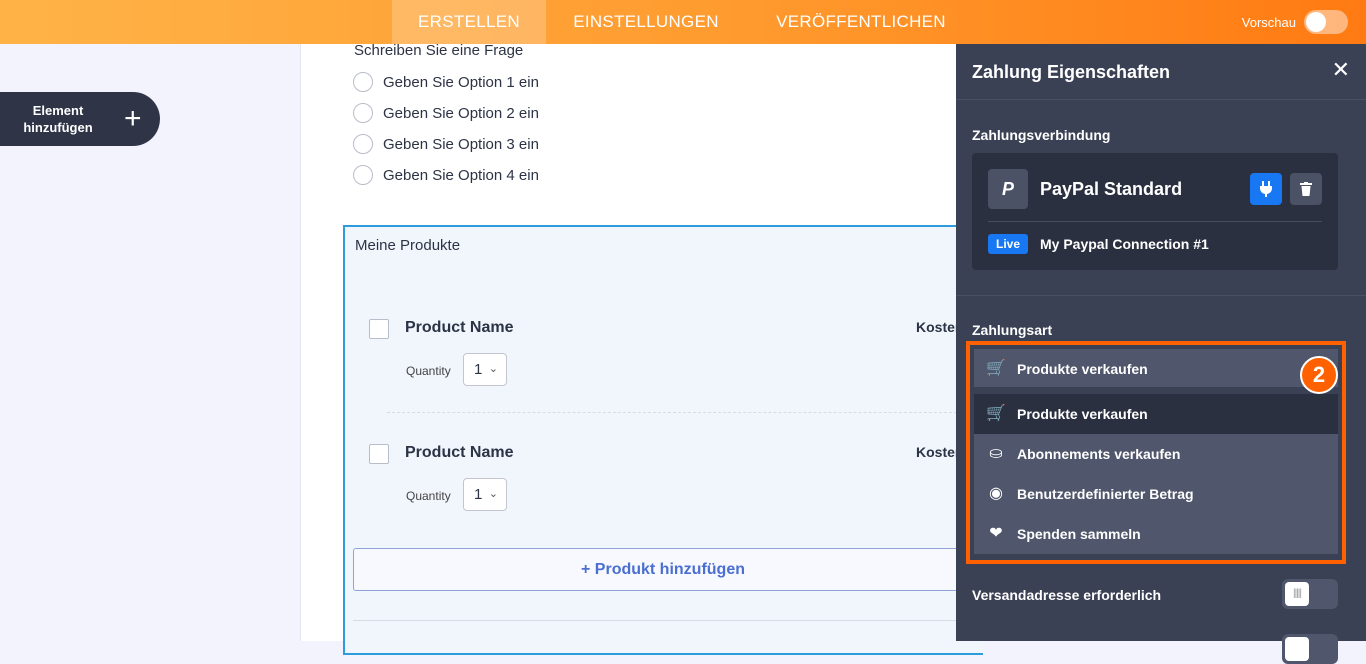 The width and height of the screenshot is (1366, 664). I want to click on option-1: Geben Sie Option 1 ein, so click(446, 82).